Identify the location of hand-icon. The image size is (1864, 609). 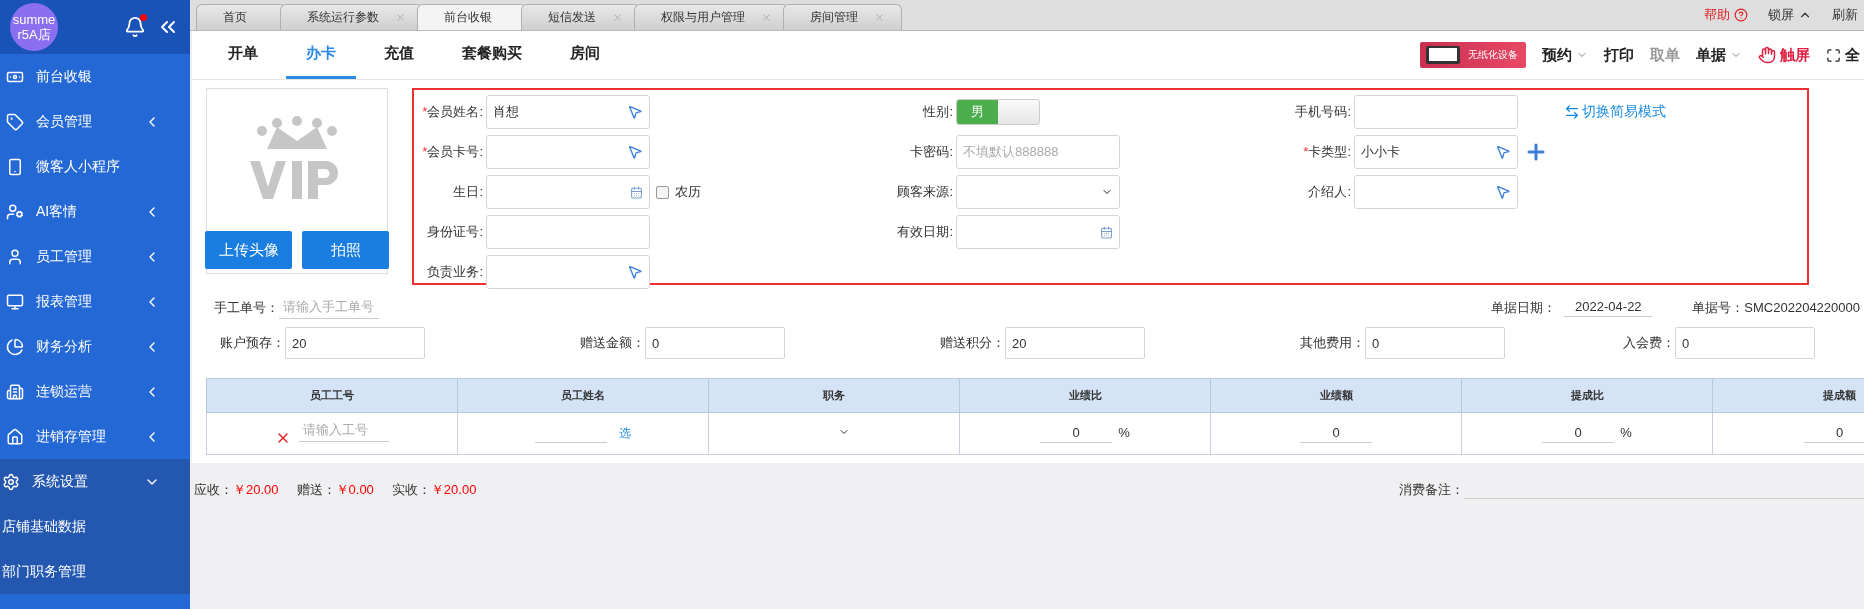
(1767, 55).